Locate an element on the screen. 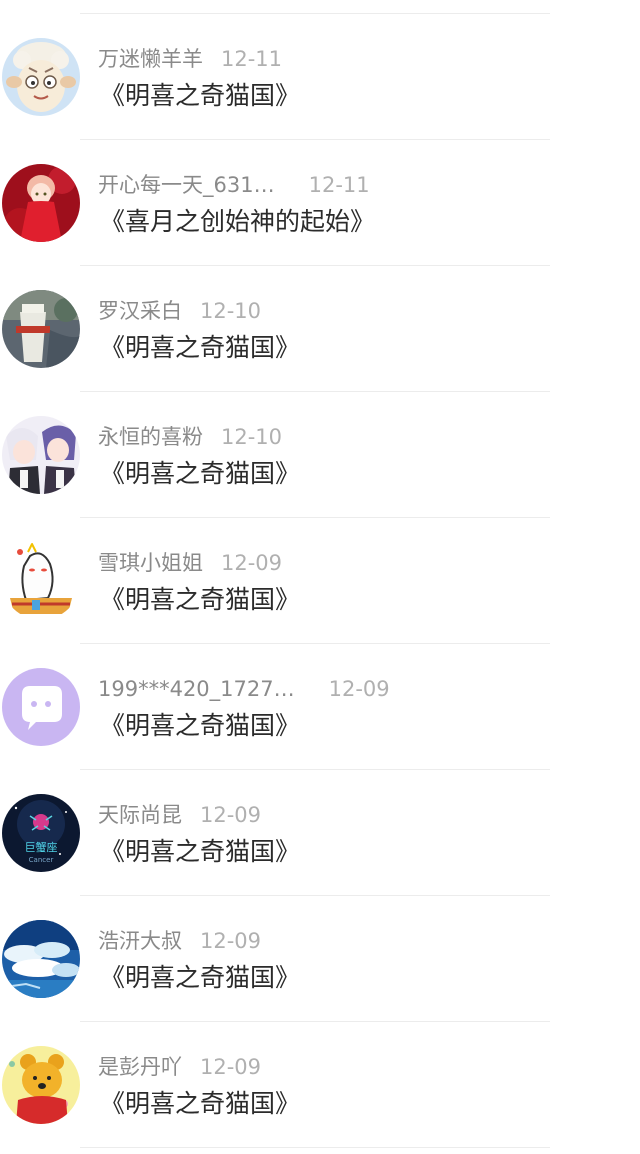 Image resolution: width=640 pixels, height=1154 pixels. comment-meta: 199***420_1727… 12-09 is located at coordinates (244, 689).